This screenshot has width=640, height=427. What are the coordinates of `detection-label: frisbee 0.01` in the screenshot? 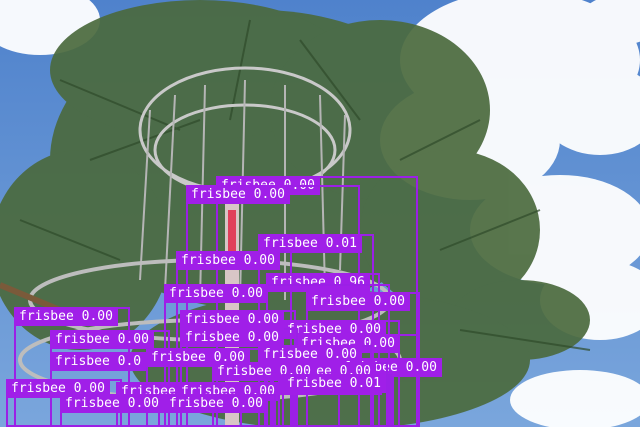 It's located at (334, 383).